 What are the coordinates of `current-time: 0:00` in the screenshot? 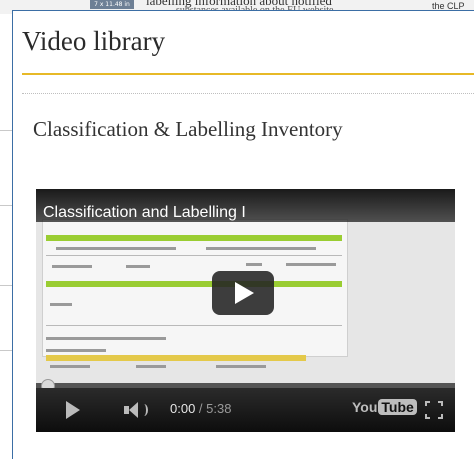 It's located at (183, 408).